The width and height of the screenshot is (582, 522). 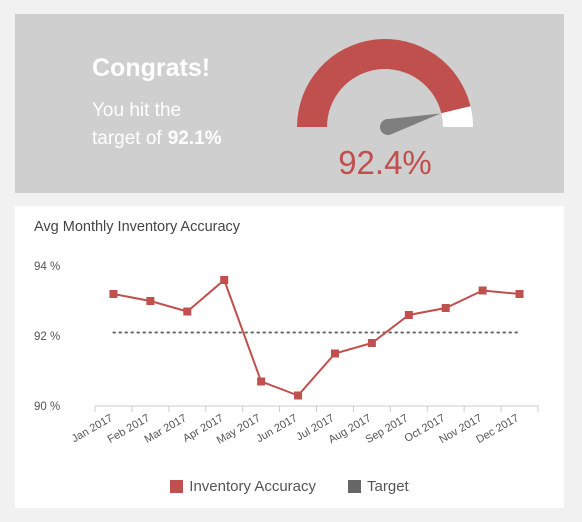 What do you see at coordinates (166, 429) in the screenshot?
I see `x-tick-label: Mar 2017` at bounding box center [166, 429].